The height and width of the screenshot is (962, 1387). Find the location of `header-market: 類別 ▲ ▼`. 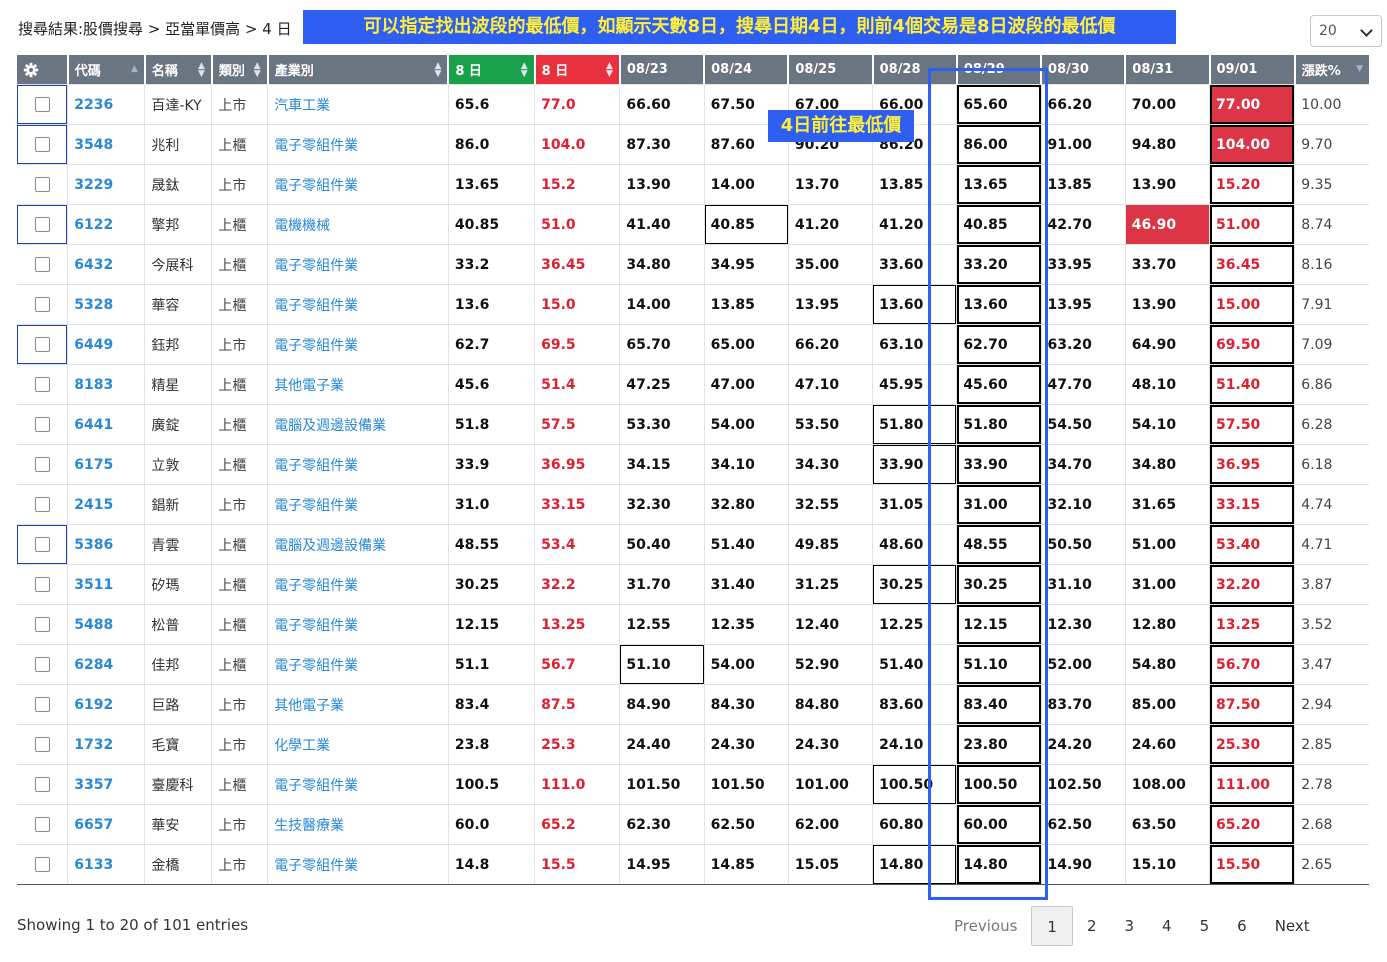

header-market: 類別 ▲ ▼ is located at coordinates (239, 70).